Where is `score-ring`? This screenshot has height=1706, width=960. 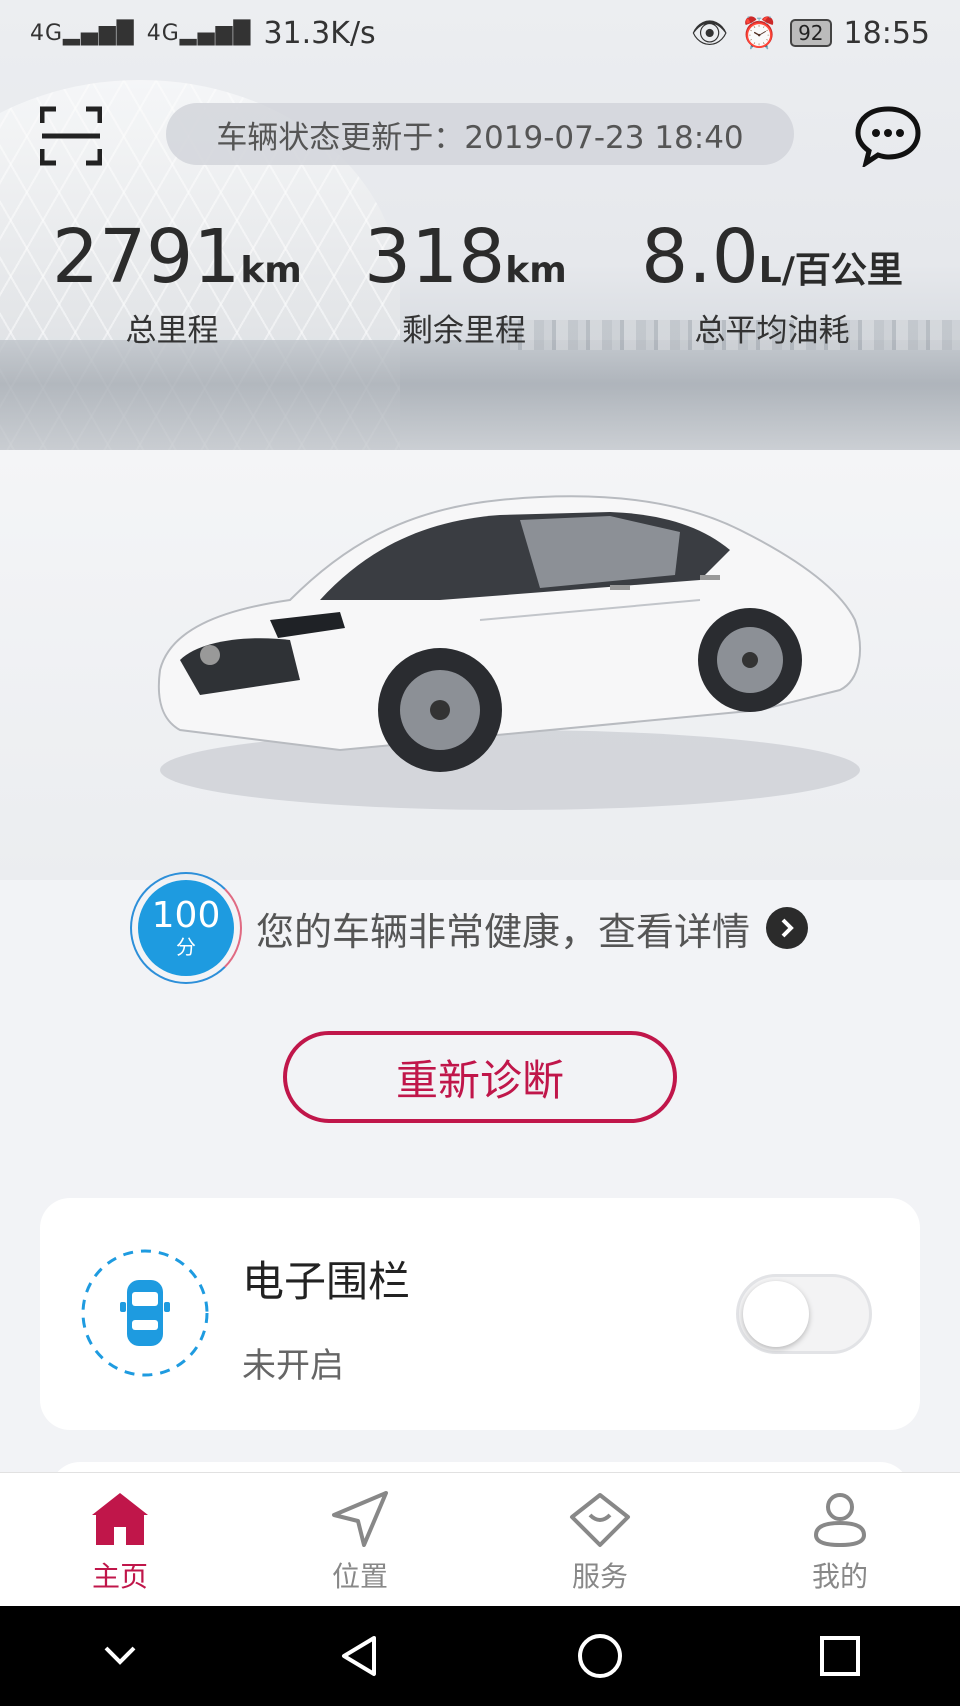 score-ring is located at coordinates (186, 928).